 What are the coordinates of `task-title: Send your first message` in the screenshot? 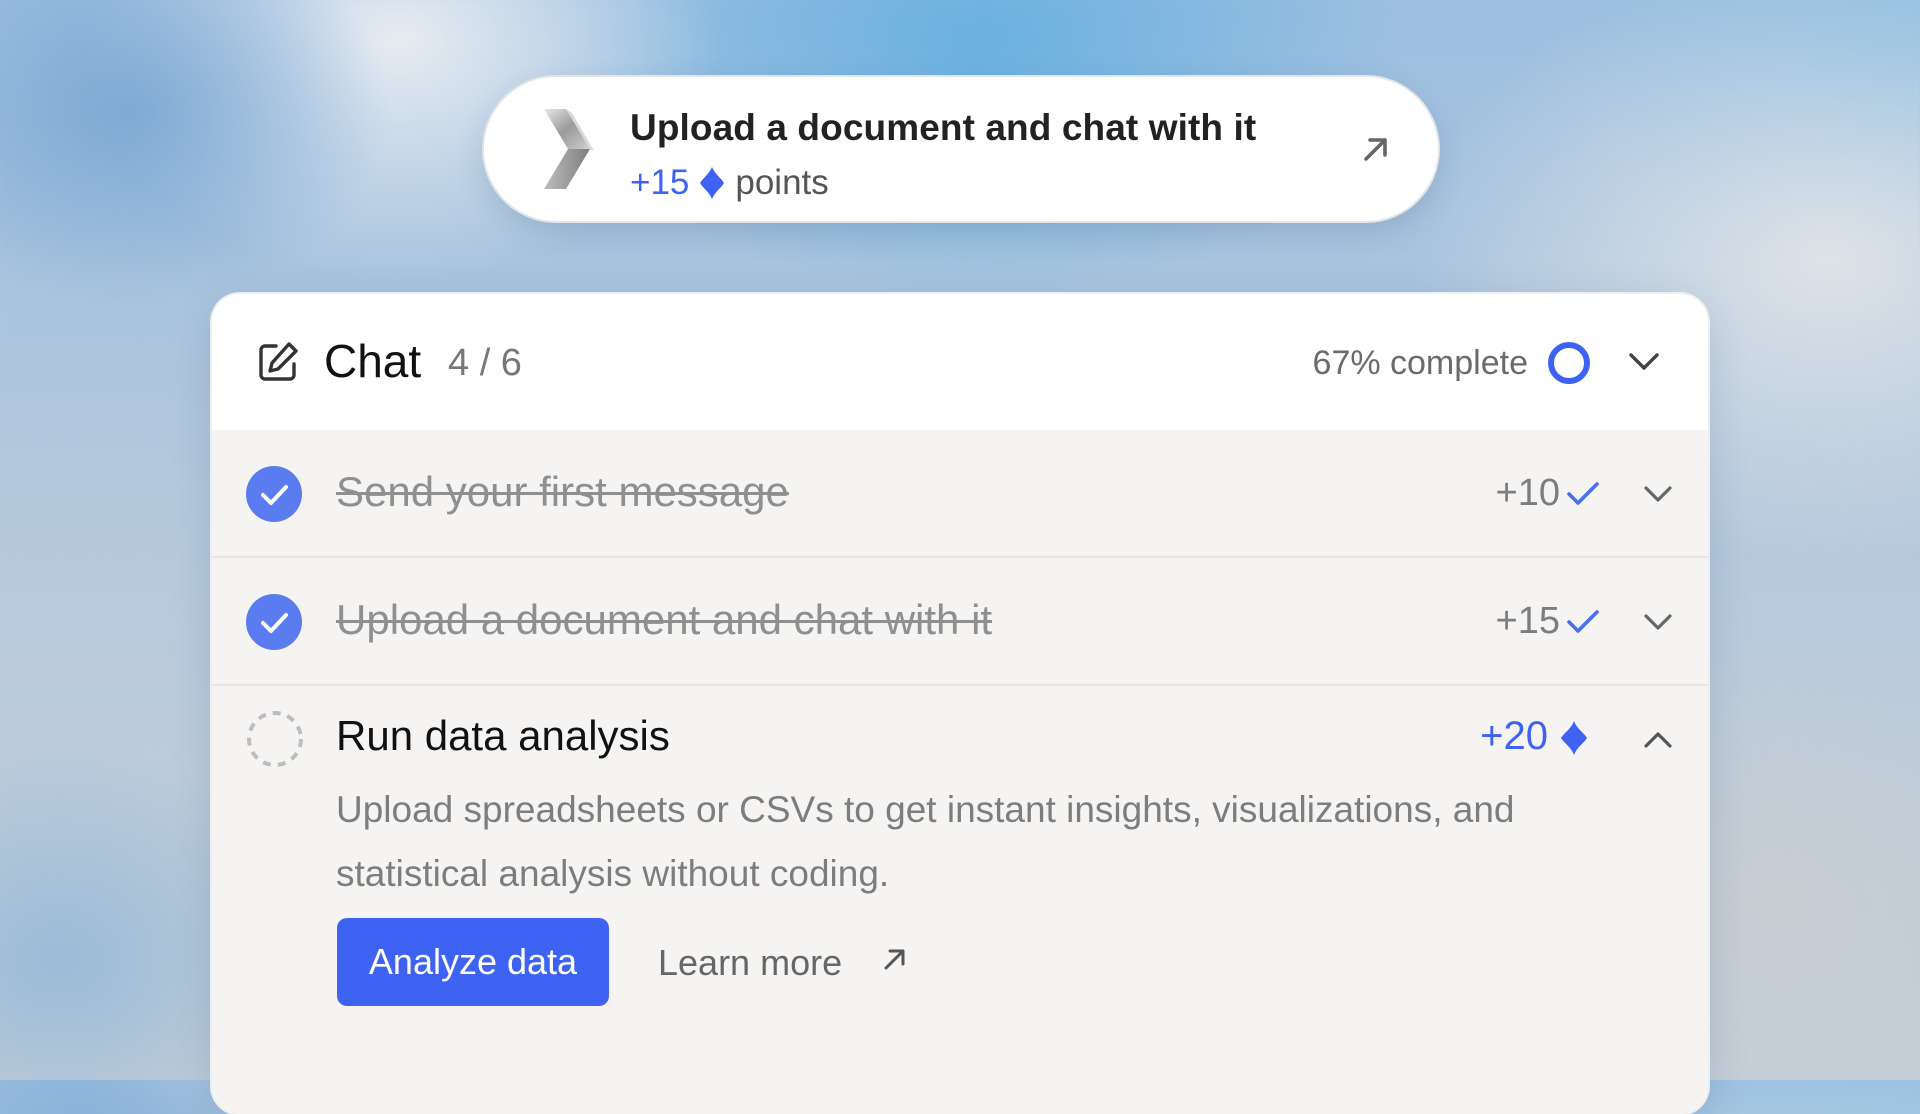 It's located at (562, 491).